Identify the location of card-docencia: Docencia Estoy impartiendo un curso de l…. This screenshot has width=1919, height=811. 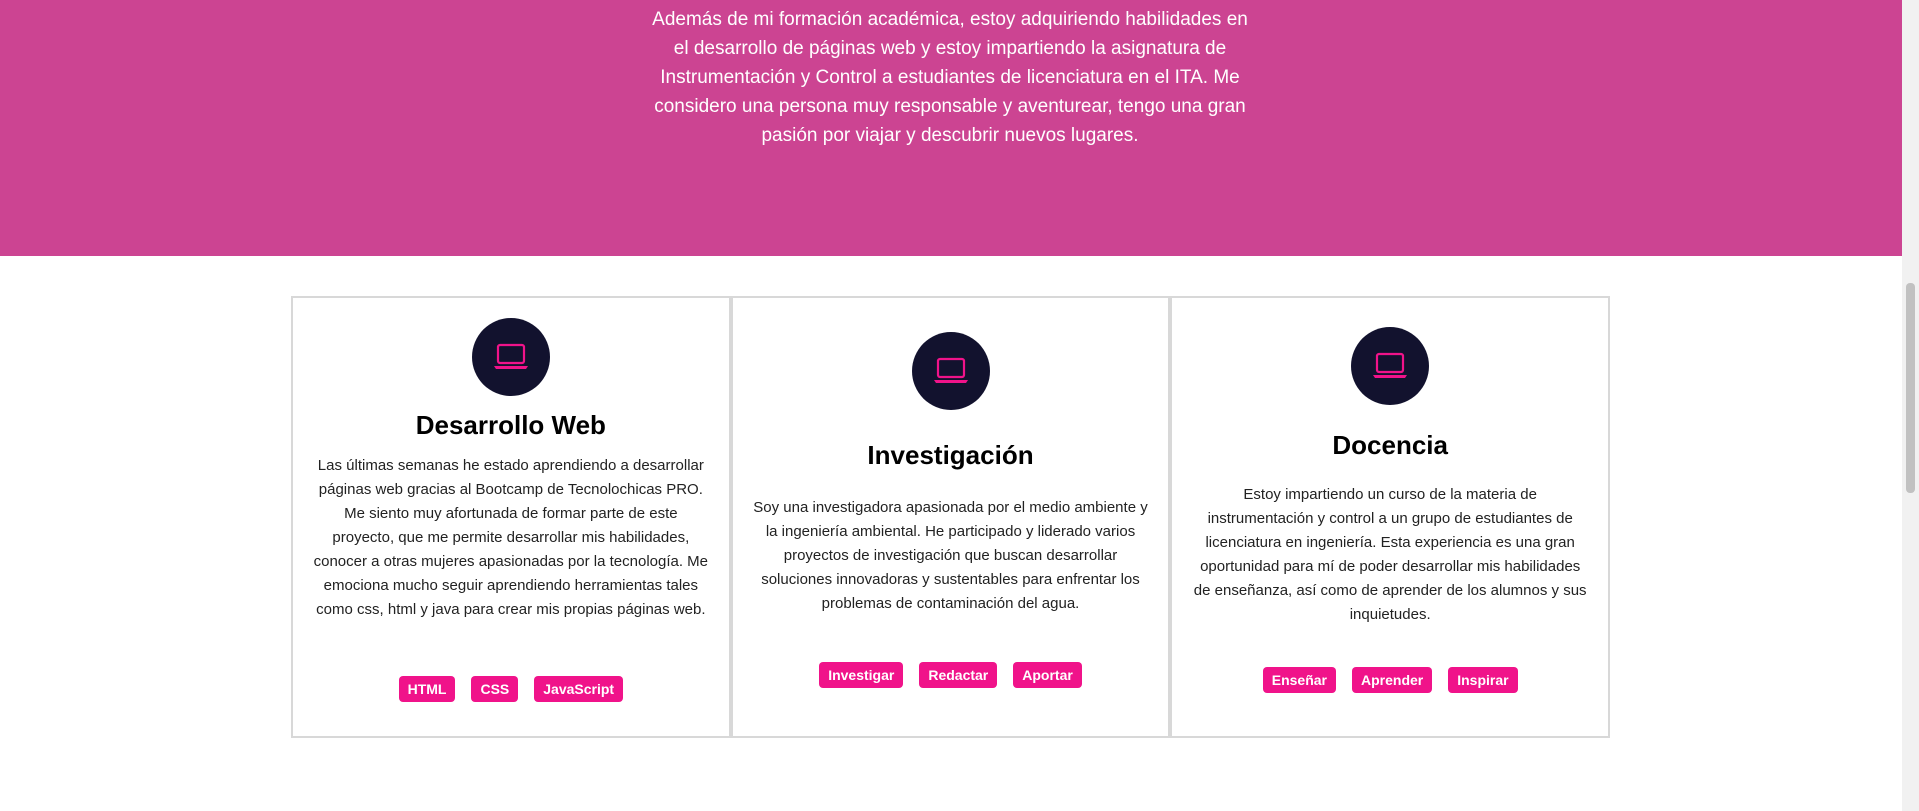
(1390, 517).